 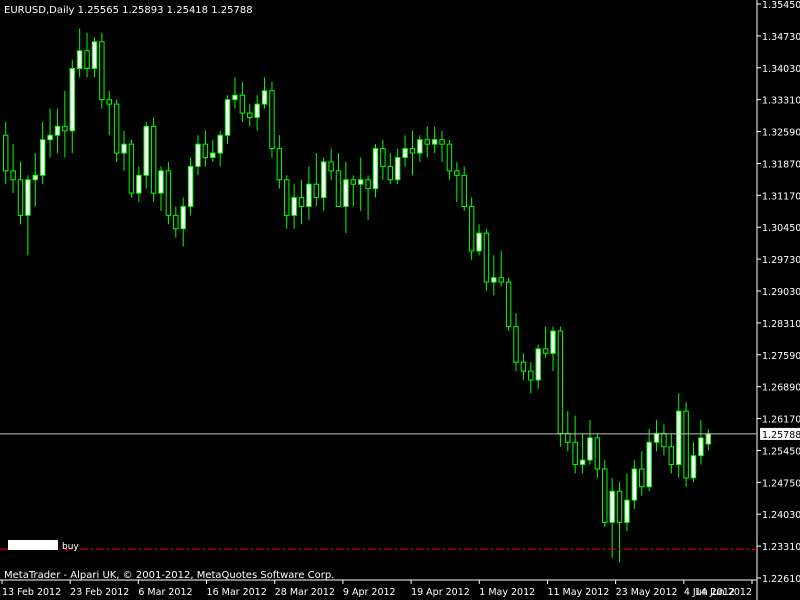 What do you see at coordinates (440, 592) in the screenshot?
I see `date-tick-label: 19 Apr 2012` at bounding box center [440, 592].